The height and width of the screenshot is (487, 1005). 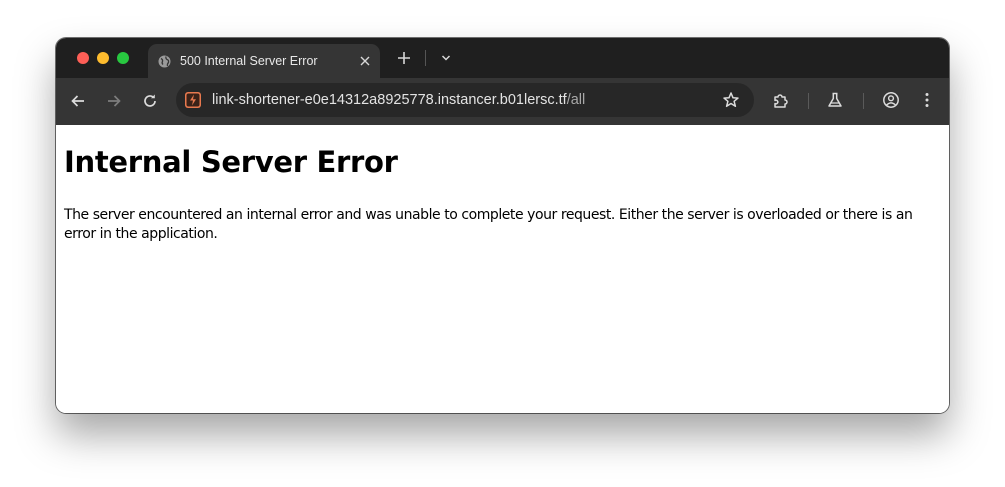 I want to click on extensions-puzzle-icon, so click(x=781, y=100).